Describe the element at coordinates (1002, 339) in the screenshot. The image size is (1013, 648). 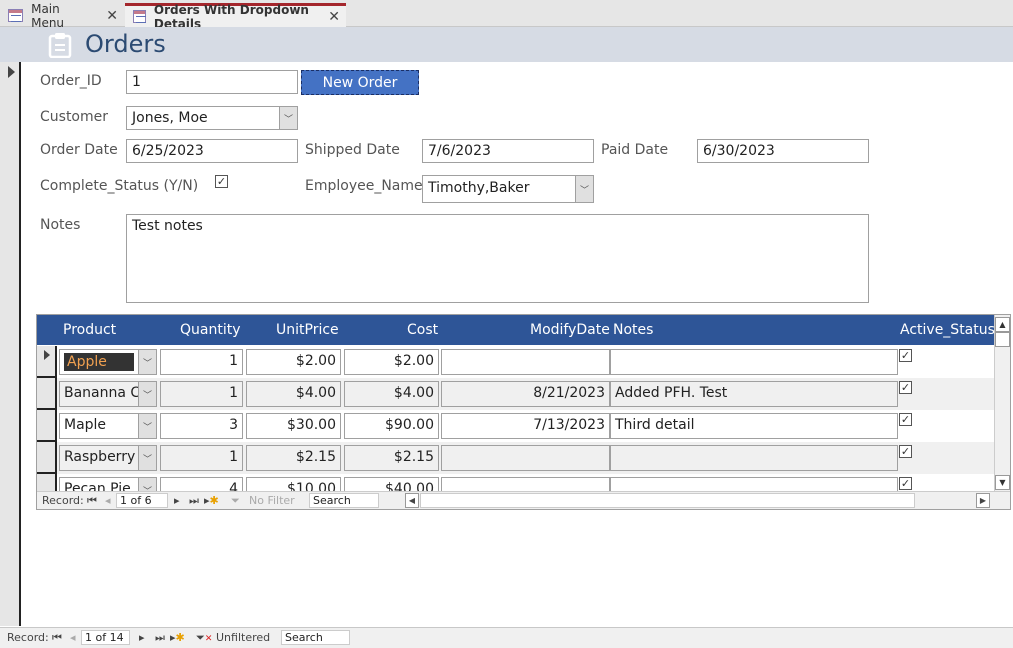
I see `scroll-thumb` at that location.